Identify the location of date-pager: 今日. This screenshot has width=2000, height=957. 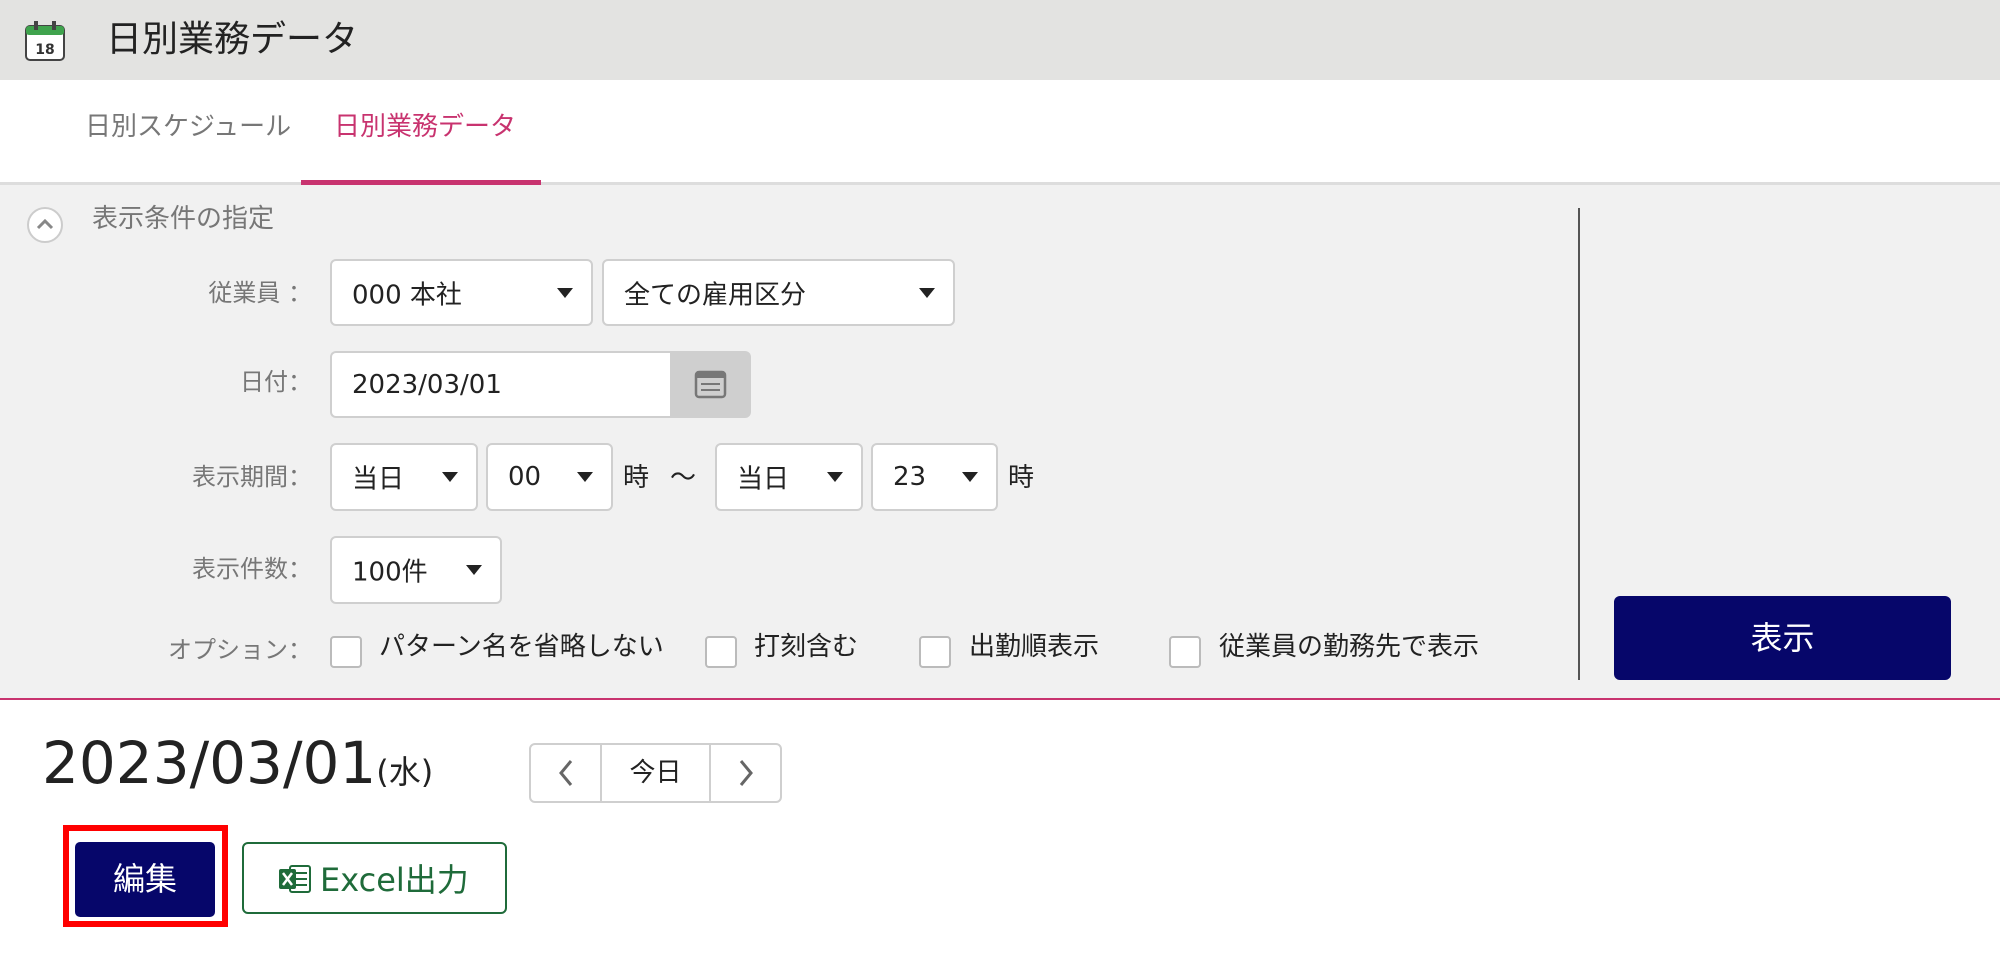
(655, 773).